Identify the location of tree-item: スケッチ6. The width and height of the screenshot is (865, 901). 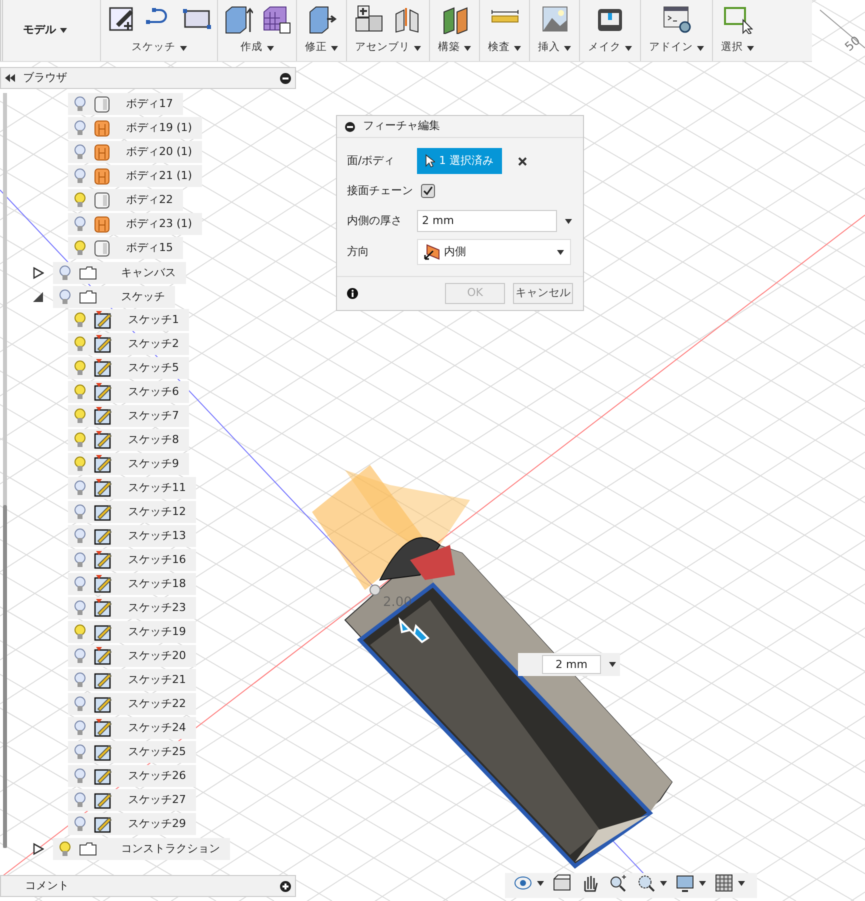
(128, 392).